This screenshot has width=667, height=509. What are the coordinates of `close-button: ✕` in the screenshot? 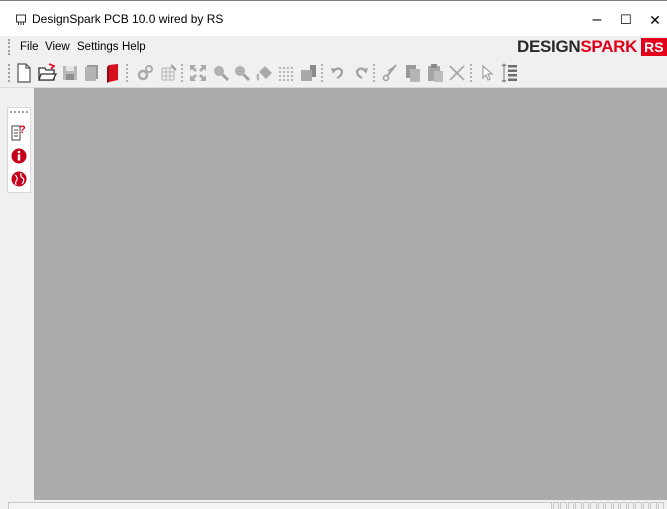 It's located at (653, 20).